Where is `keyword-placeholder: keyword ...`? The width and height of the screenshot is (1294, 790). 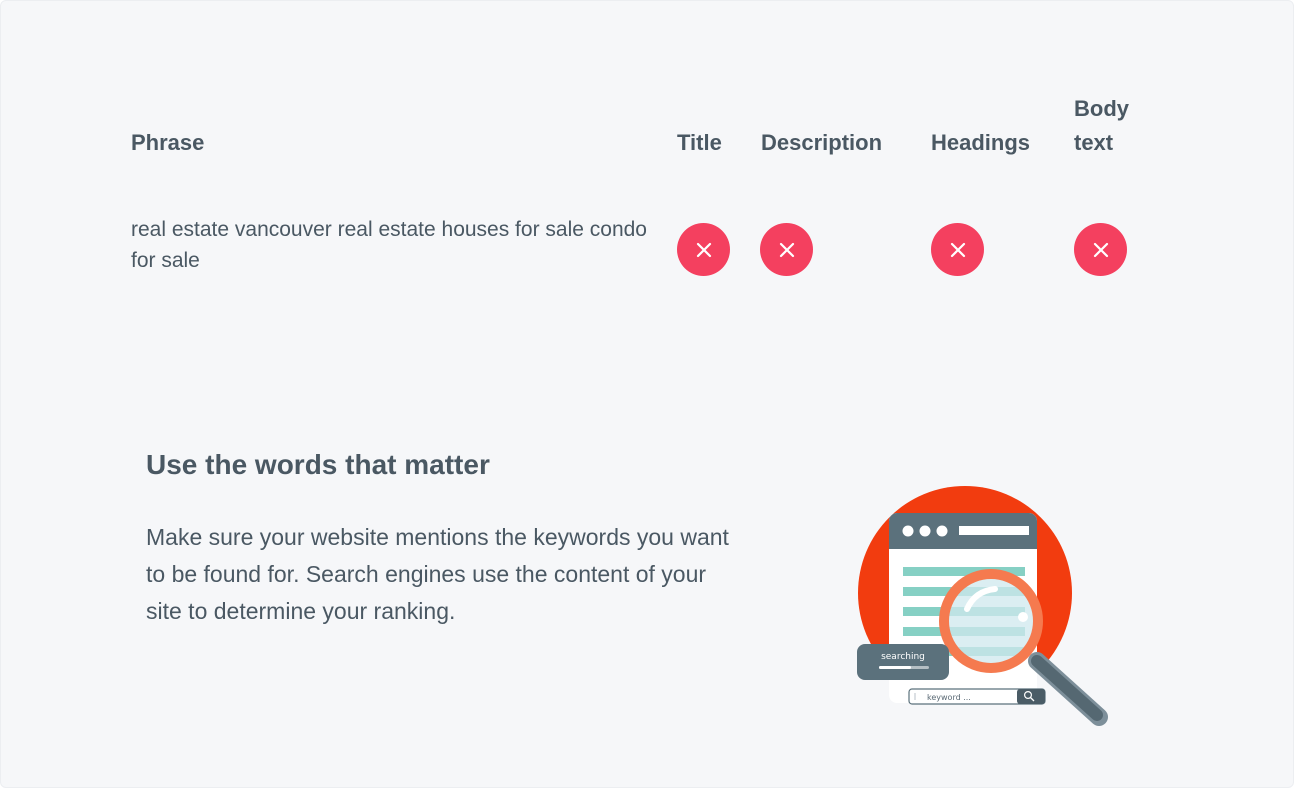
keyword-placeholder: keyword ... is located at coordinates (949, 697).